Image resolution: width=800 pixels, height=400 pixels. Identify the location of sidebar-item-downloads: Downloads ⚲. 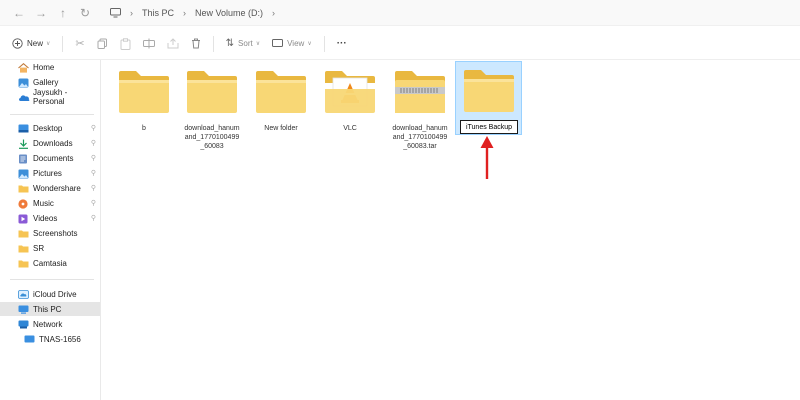
(50, 143).